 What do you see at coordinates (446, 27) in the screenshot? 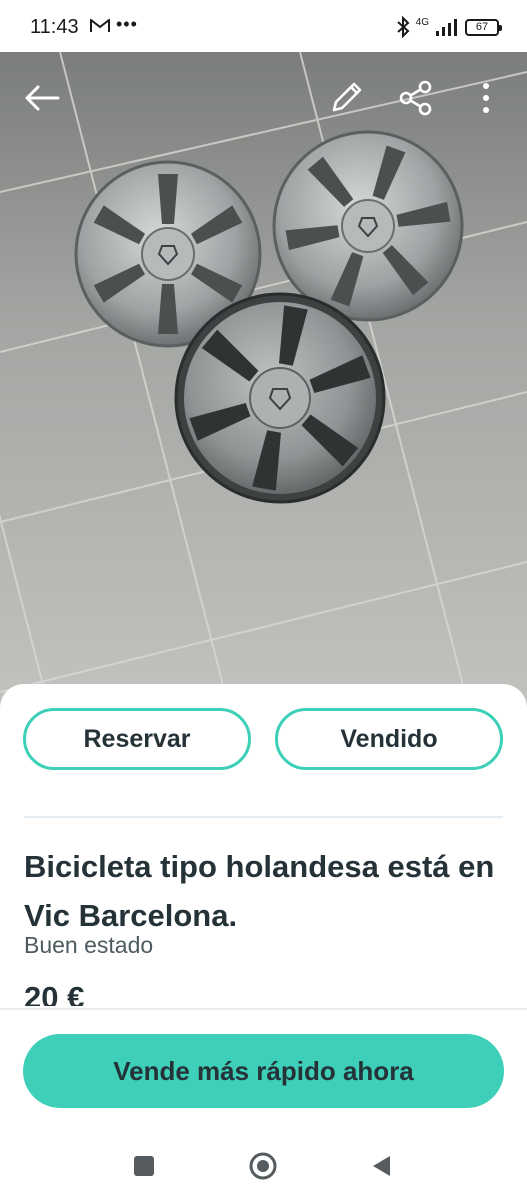
I see `signal-icon` at bounding box center [446, 27].